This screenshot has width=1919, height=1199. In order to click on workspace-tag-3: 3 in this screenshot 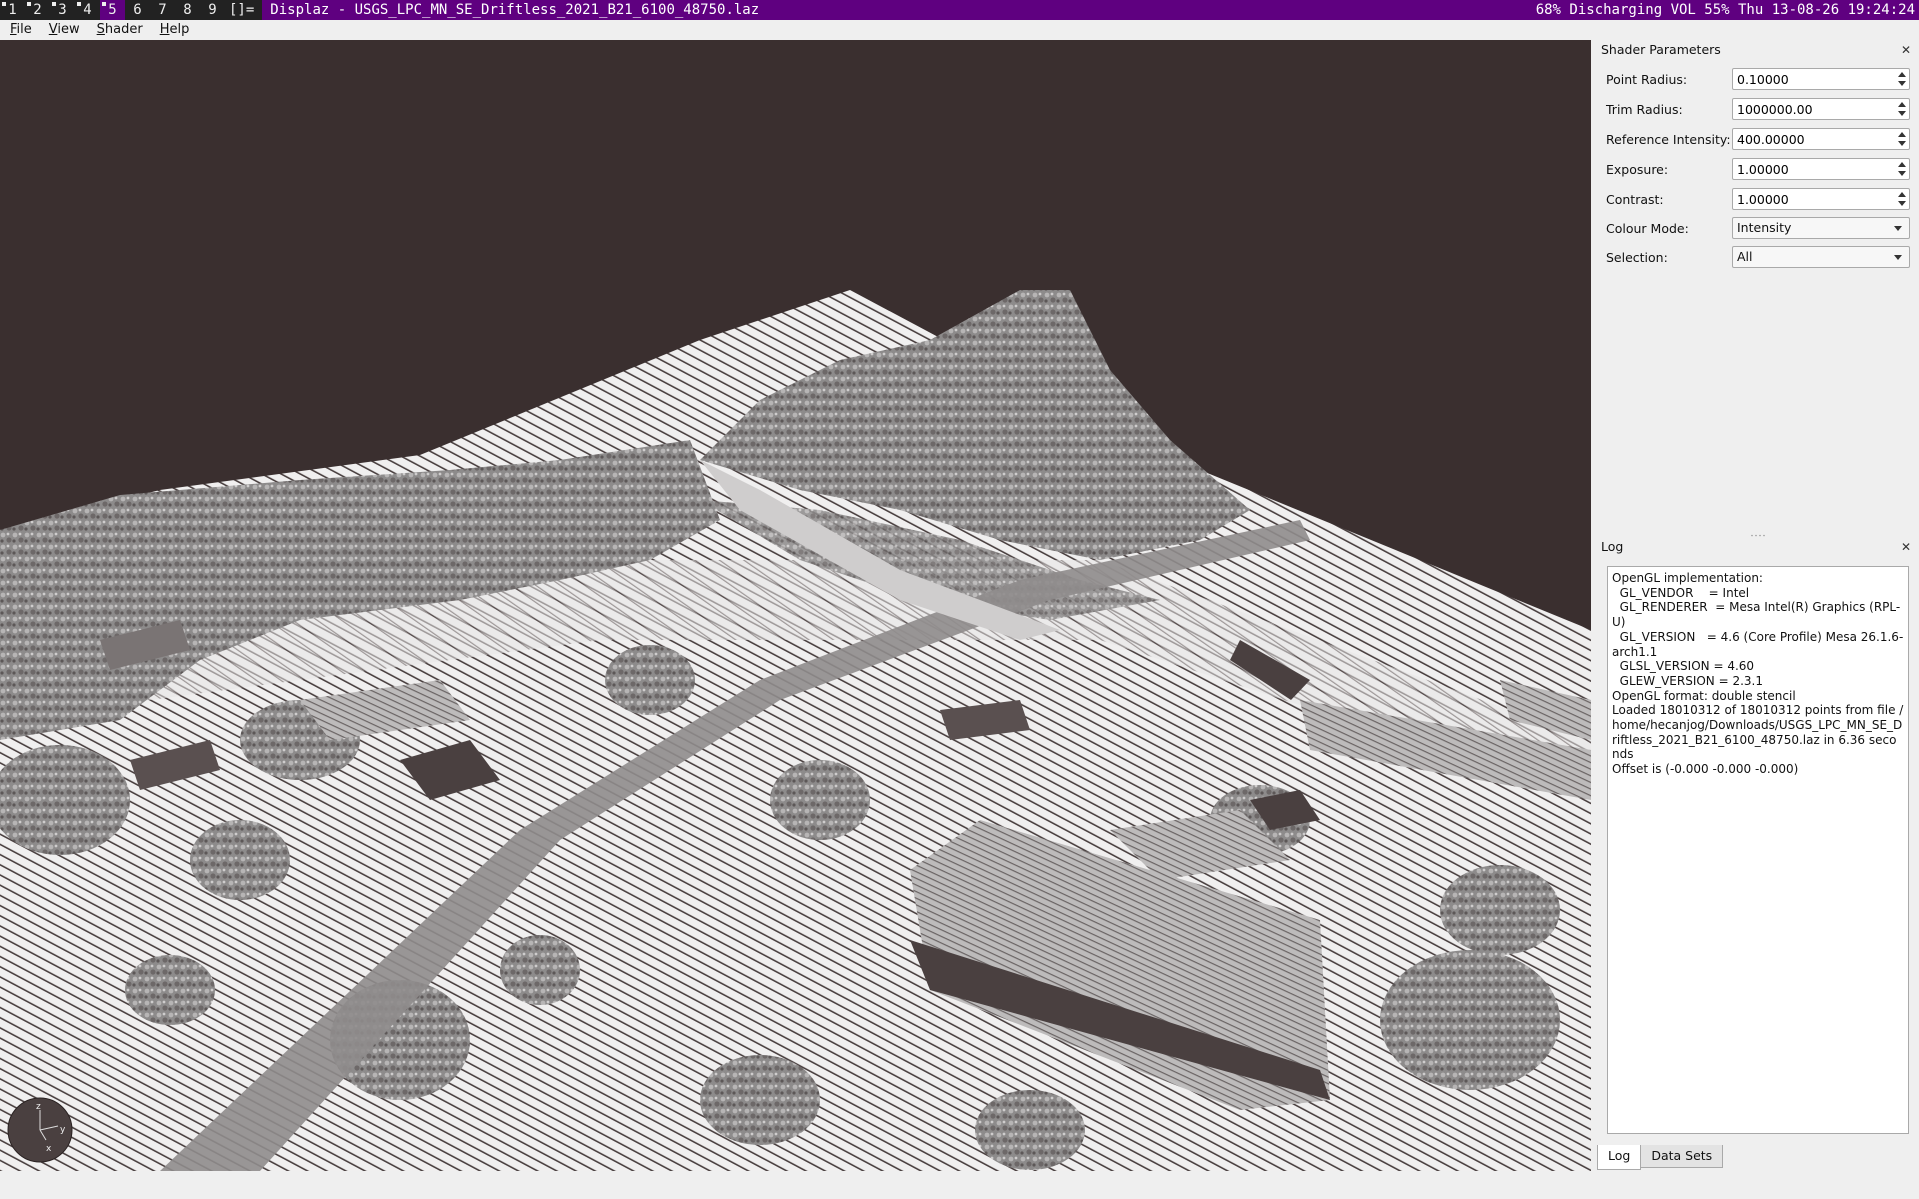, I will do `click(62, 10)`.